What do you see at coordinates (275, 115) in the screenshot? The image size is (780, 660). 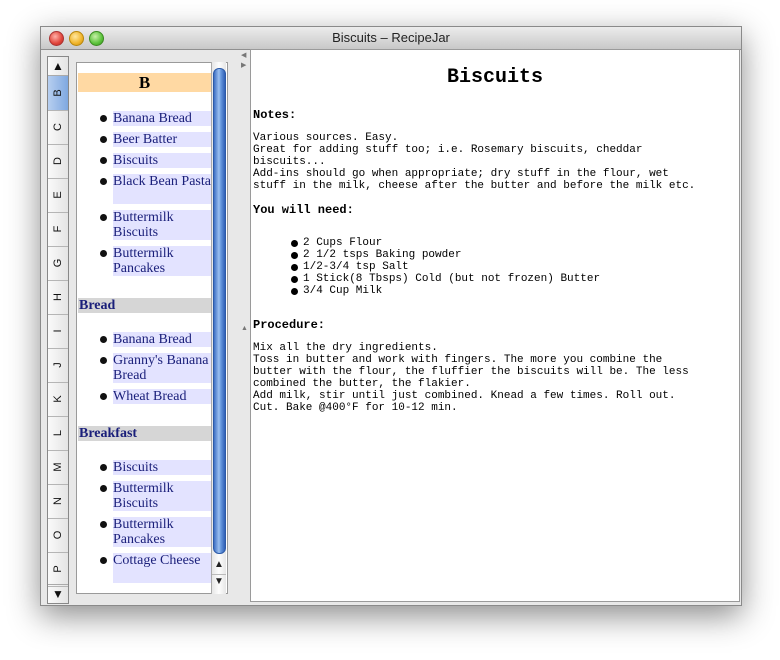 I see `notes-heading: Notes:` at bounding box center [275, 115].